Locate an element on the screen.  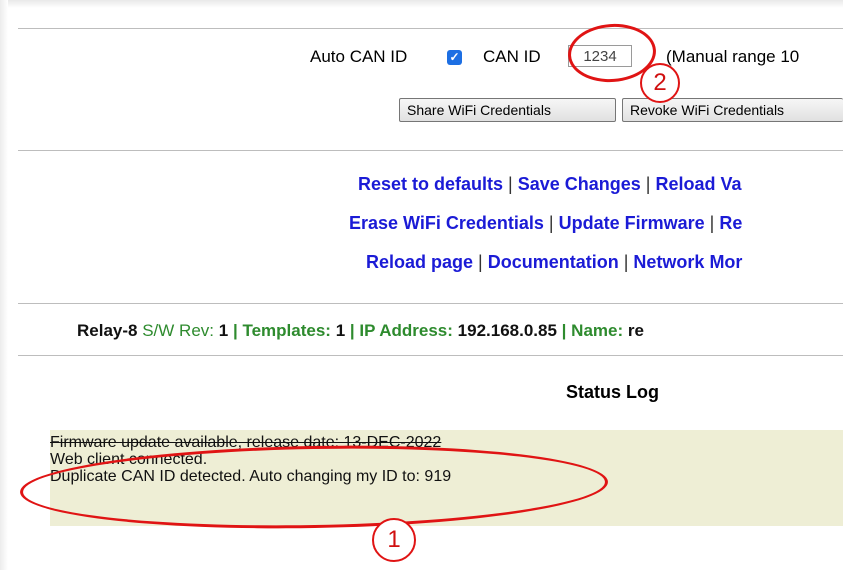
ip-address-label: IP Address: is located at coordinates (406, 330).